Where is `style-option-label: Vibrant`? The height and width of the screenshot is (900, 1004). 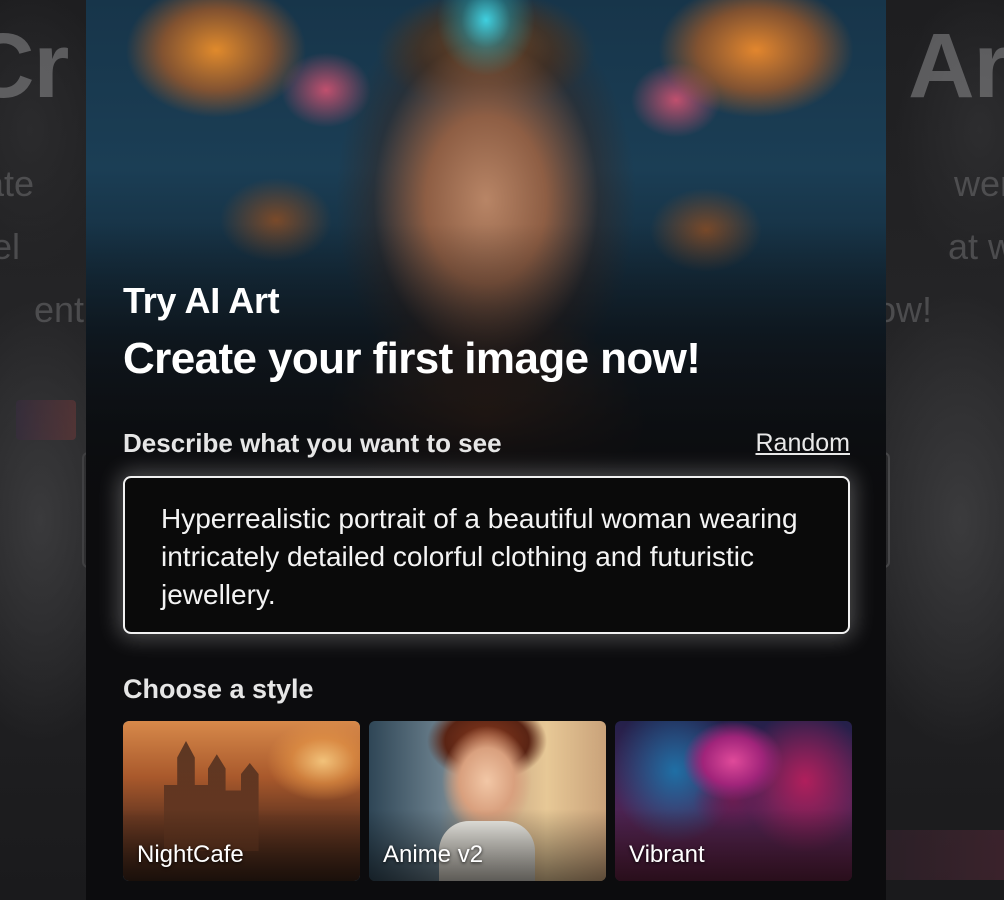 style-option-label: Vibrant is located at coordinates (667, 854).